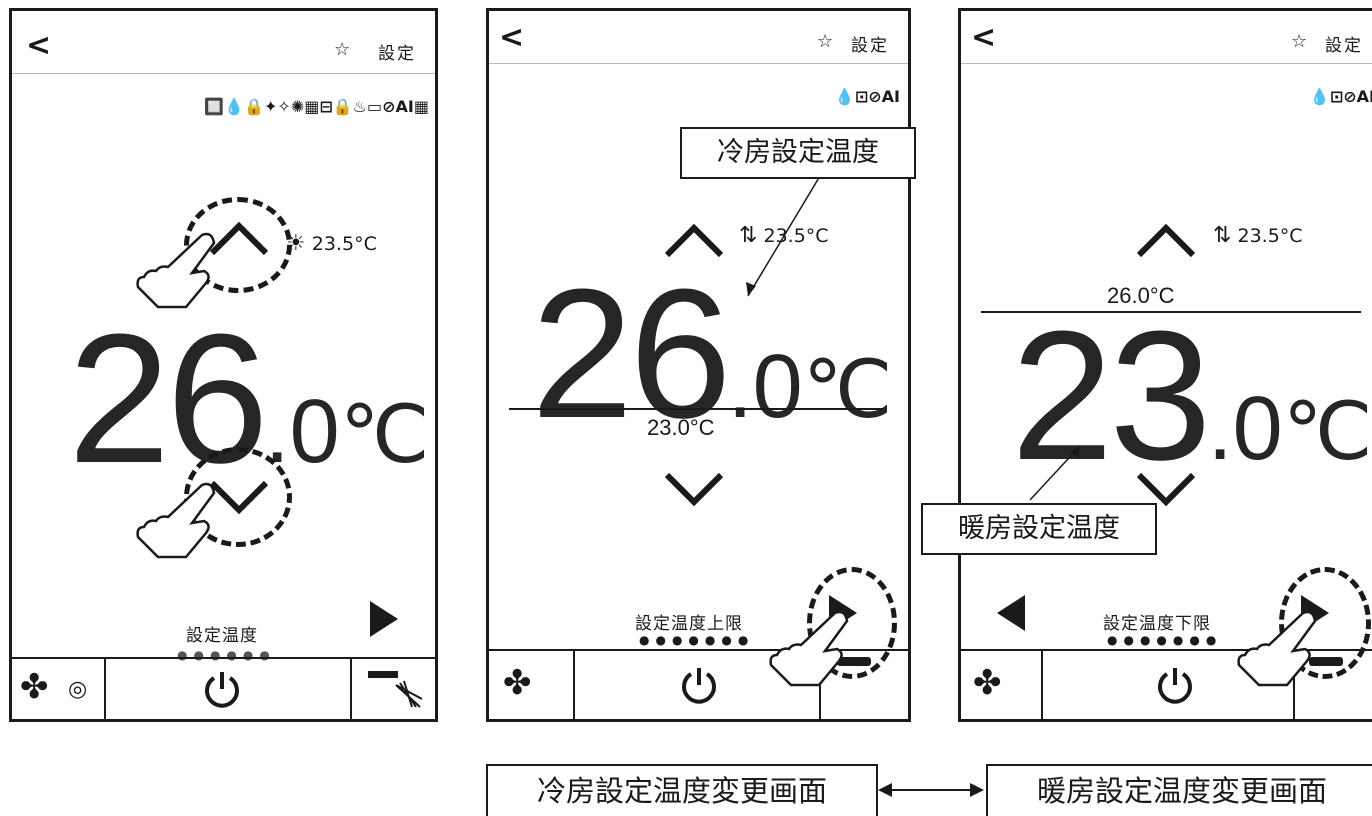  What do you see at coordinates (784, 236) in the screenshot?
I see `cooling-leader-line` at bounding box center [784, 236].